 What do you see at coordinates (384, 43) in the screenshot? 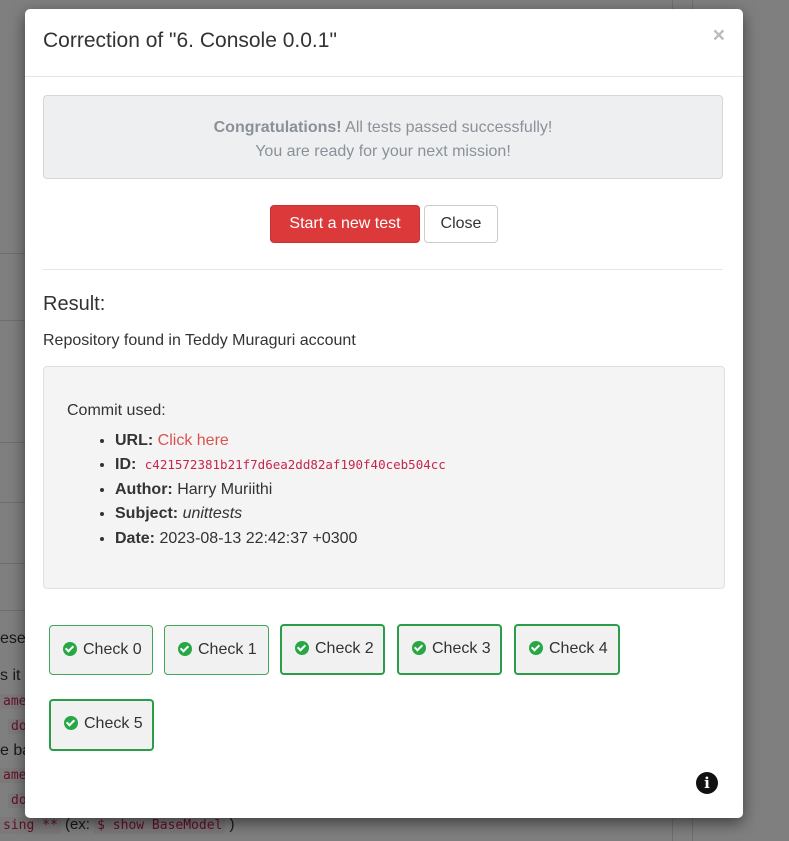
I see `modal-header: Correction of "6. Console 0.0.1" ×` at bounding box center [384, 43].